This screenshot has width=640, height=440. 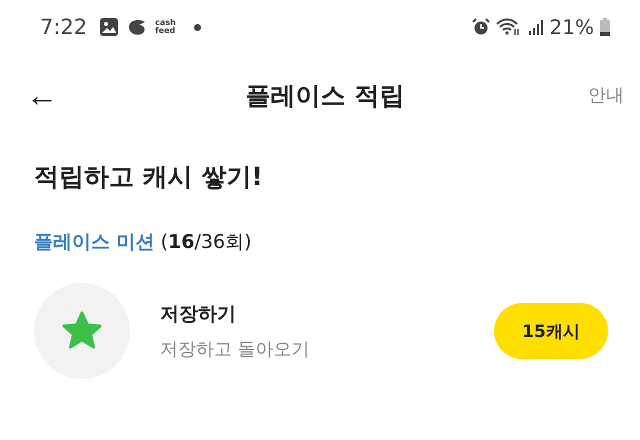 I want to click on image-icon, so click(x=109, y=27).